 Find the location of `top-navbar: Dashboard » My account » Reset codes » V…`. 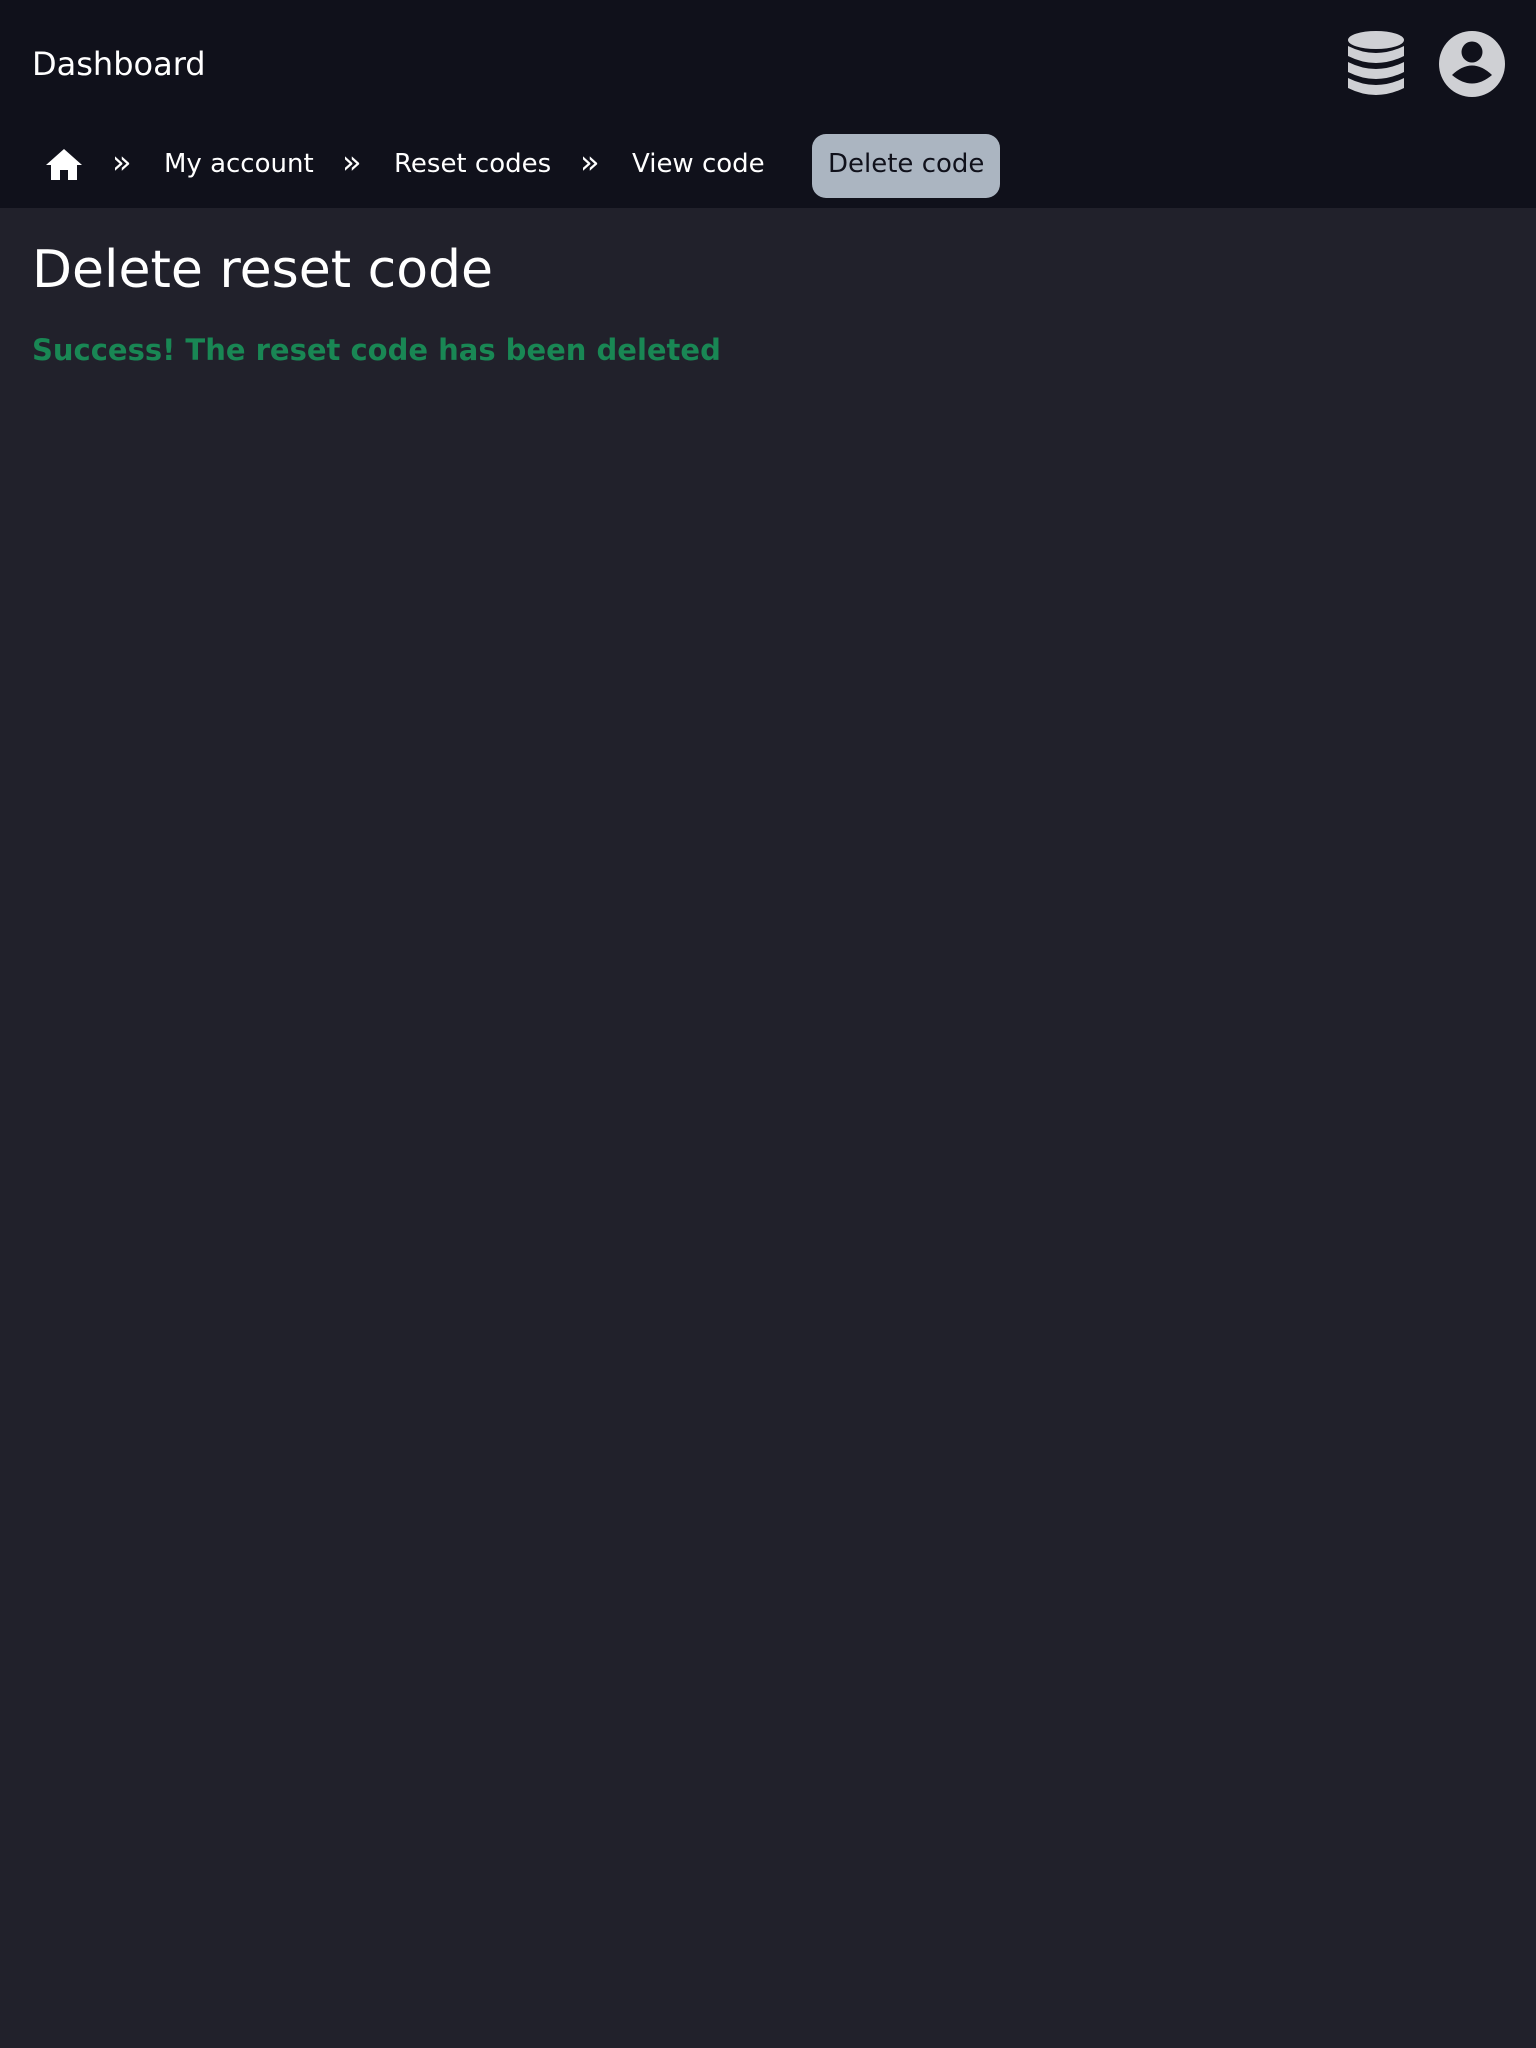

top-navbar: Dashboard » My account » Reset codes » V… is located at coordinates (768, 104).